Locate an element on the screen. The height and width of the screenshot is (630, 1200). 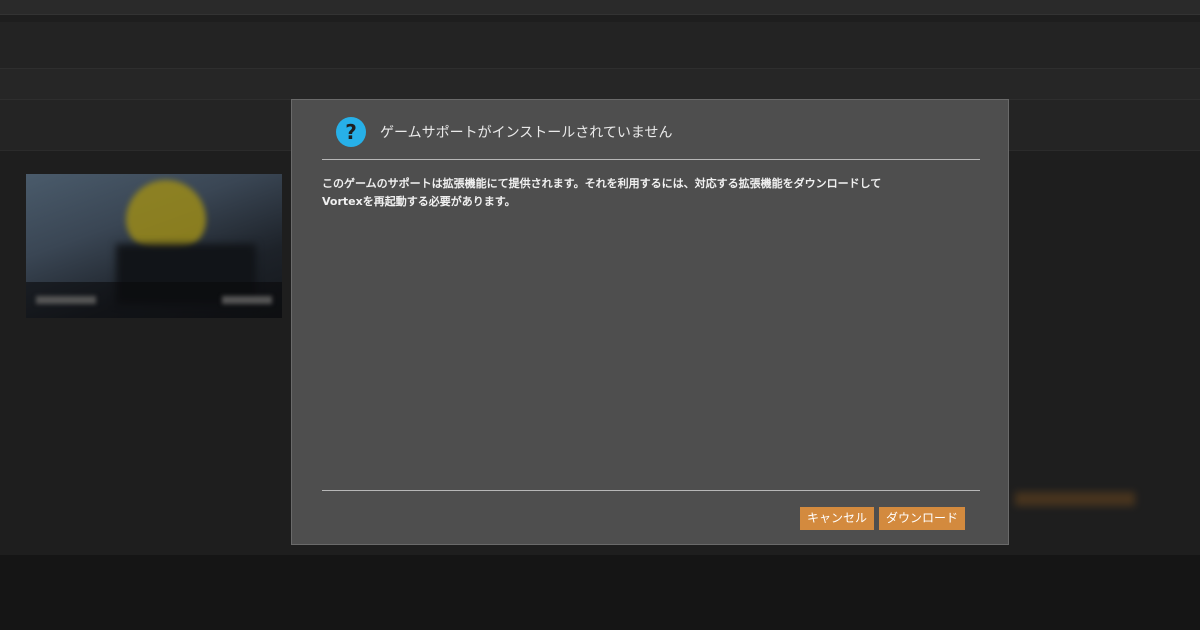
footer-divider is located at coordinates (651, 490).